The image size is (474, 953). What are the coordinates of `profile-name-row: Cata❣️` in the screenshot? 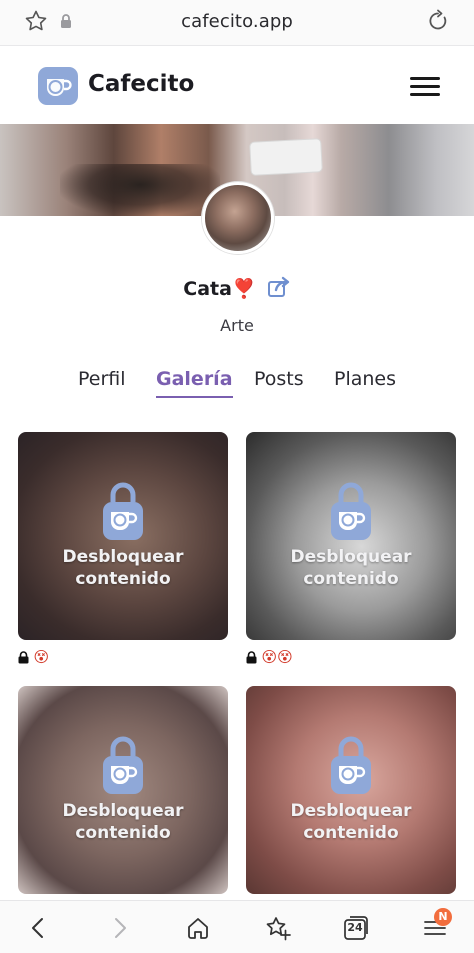 It's located at (237, 289).